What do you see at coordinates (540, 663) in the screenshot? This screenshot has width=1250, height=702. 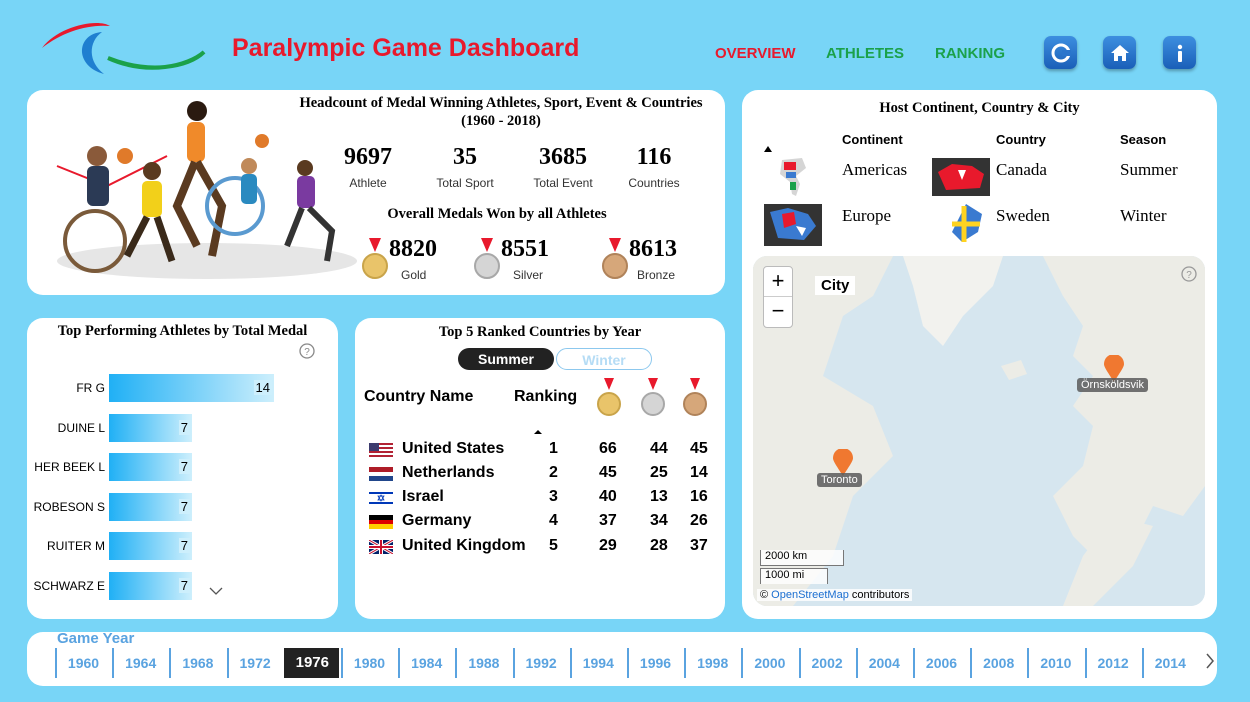 I see `year-item: 1992` at bounding box center [540, 663].